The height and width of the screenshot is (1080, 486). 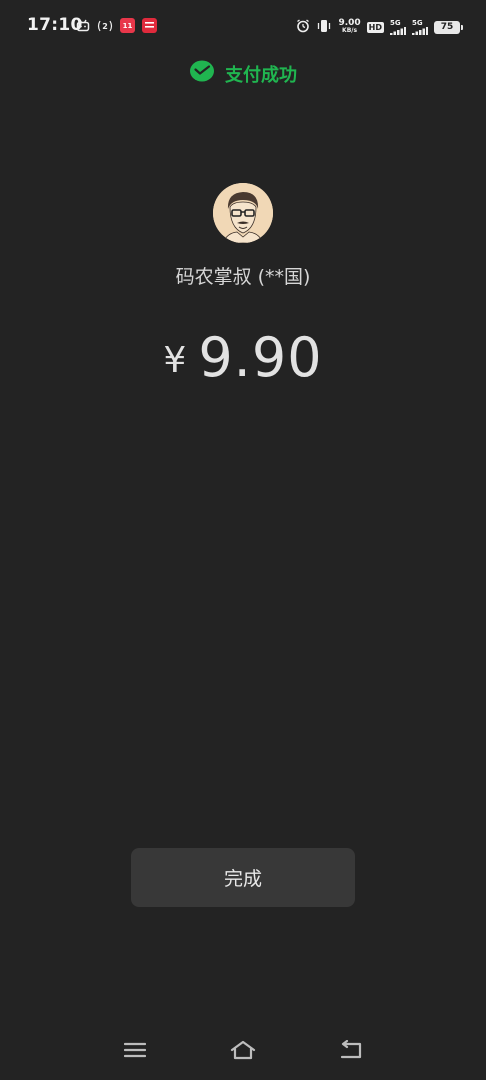 I want to click on sim2-label: 5G, so click(x=417, y=22).